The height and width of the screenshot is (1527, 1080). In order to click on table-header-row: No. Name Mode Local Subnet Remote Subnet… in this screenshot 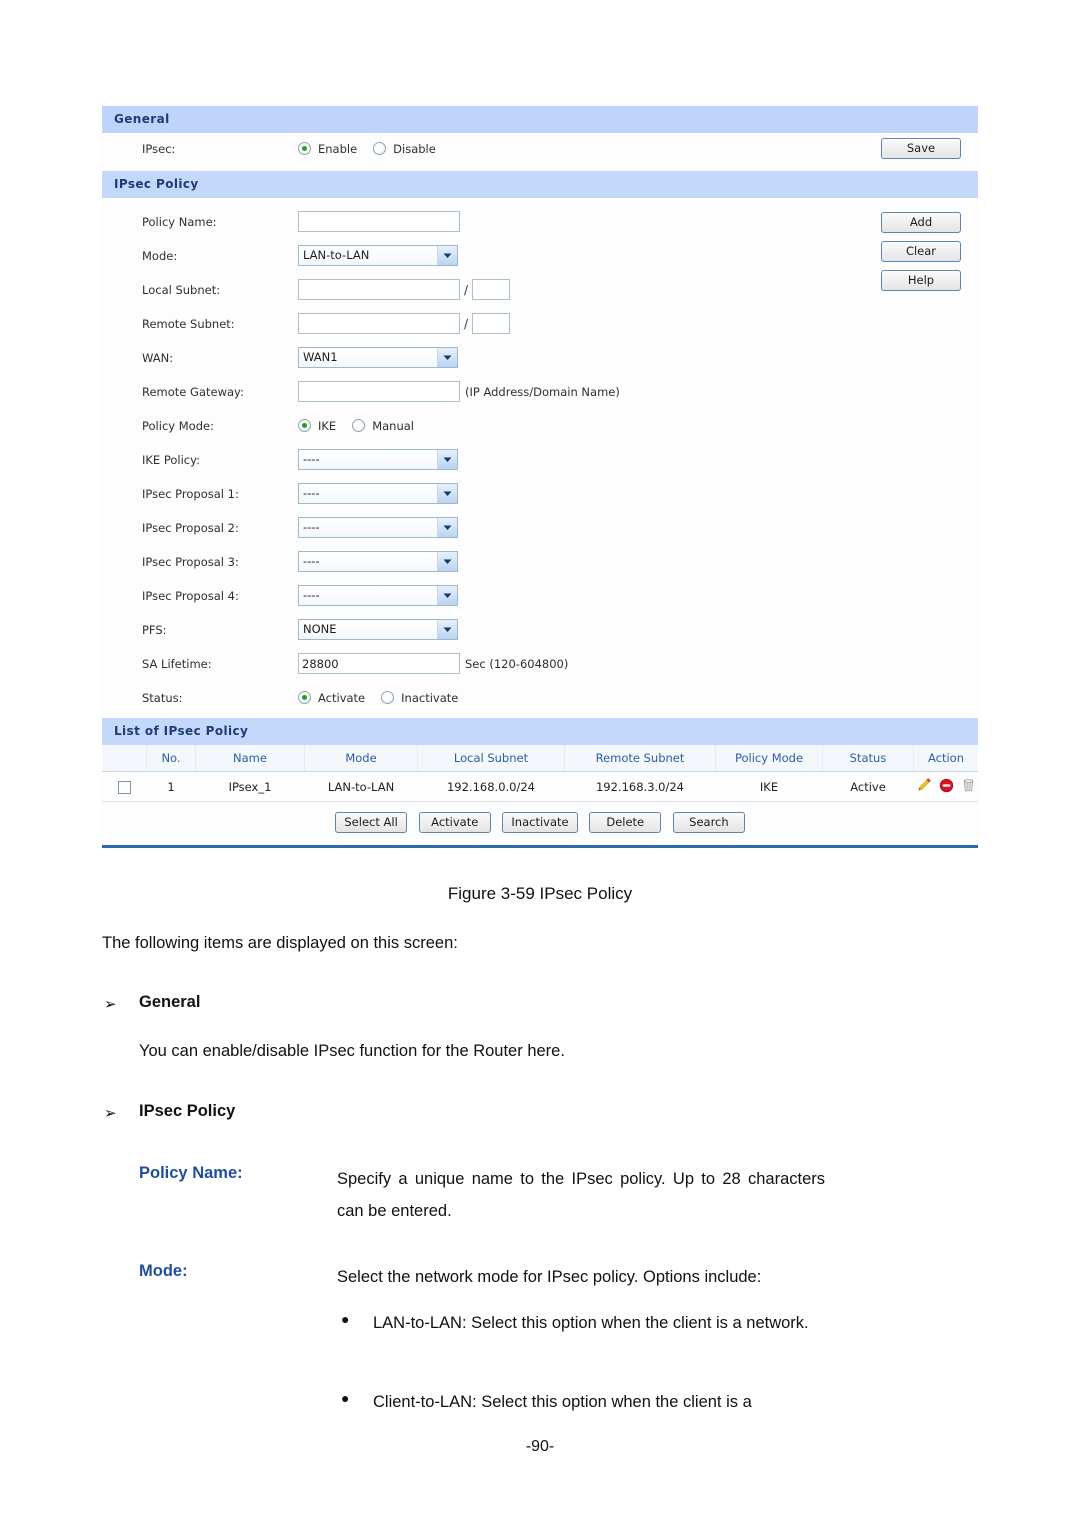, I will do `click(540, 758)`.